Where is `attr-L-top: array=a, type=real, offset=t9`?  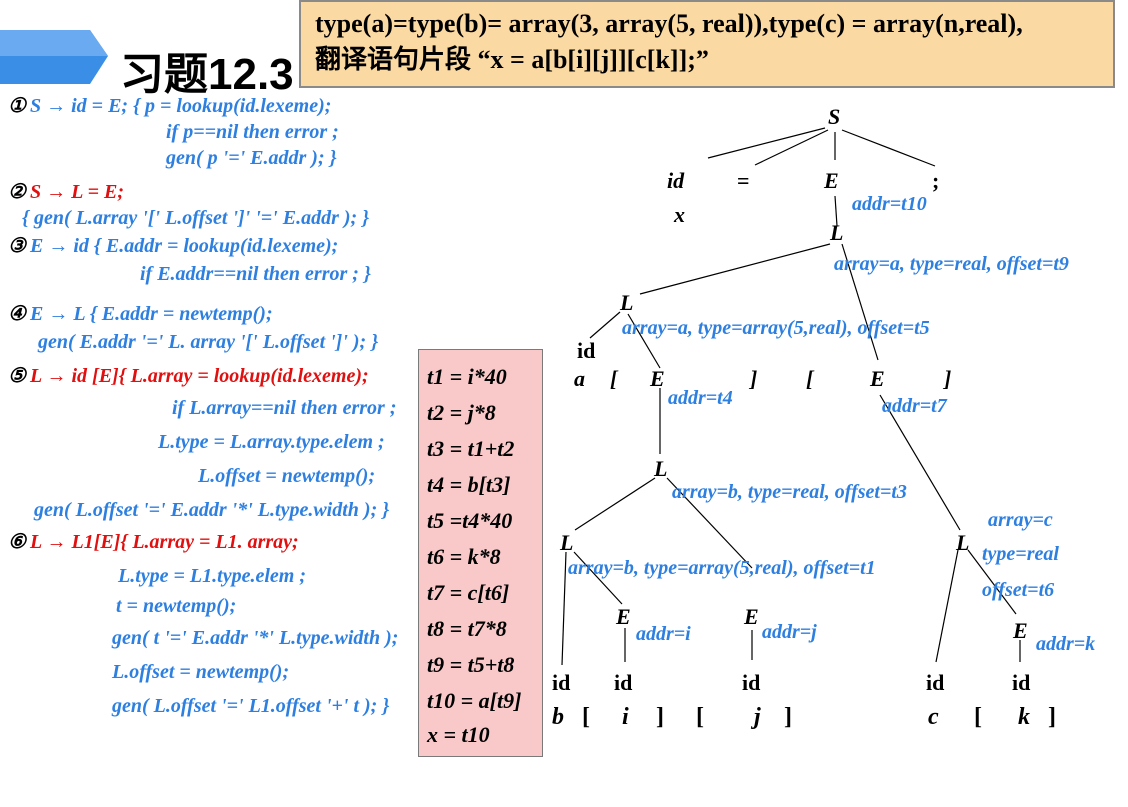
attr-L-top: array=a, type=real, offset=t9 is located at coordinates (951, 264).